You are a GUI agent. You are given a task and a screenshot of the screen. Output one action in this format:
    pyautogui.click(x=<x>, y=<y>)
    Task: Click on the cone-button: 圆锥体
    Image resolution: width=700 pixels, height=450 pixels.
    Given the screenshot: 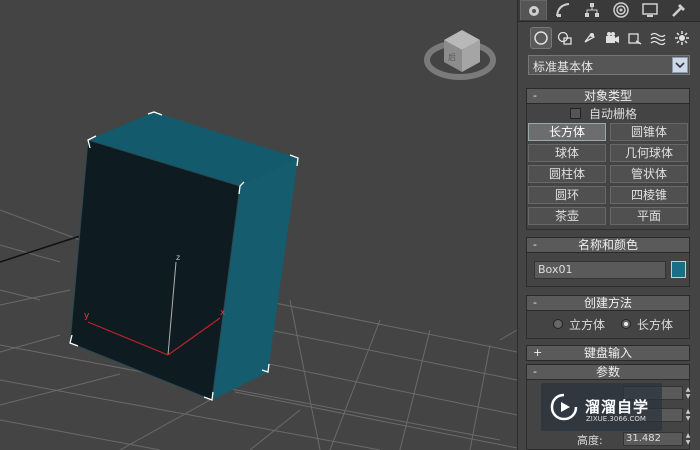 What is the action you would take?
    pyautogui.click(x=649, y=132)
    